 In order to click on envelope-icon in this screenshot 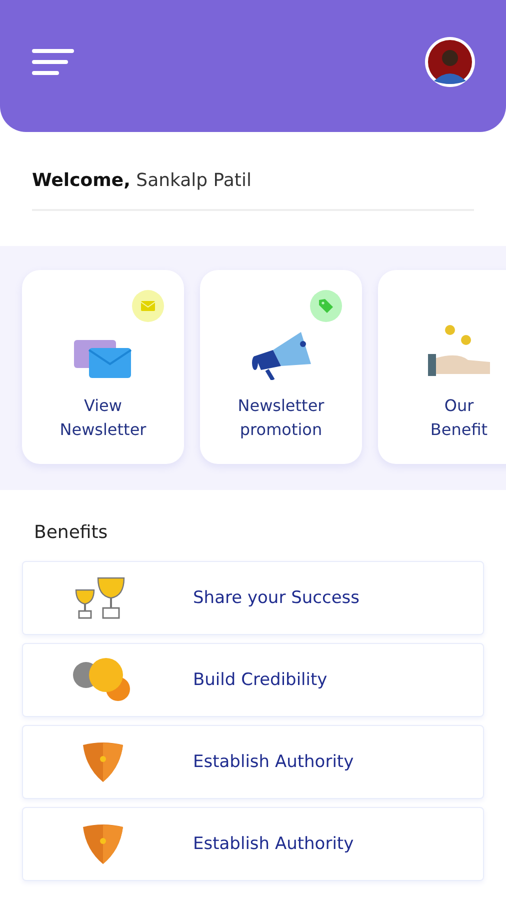, I will do `click(148, 306)`.